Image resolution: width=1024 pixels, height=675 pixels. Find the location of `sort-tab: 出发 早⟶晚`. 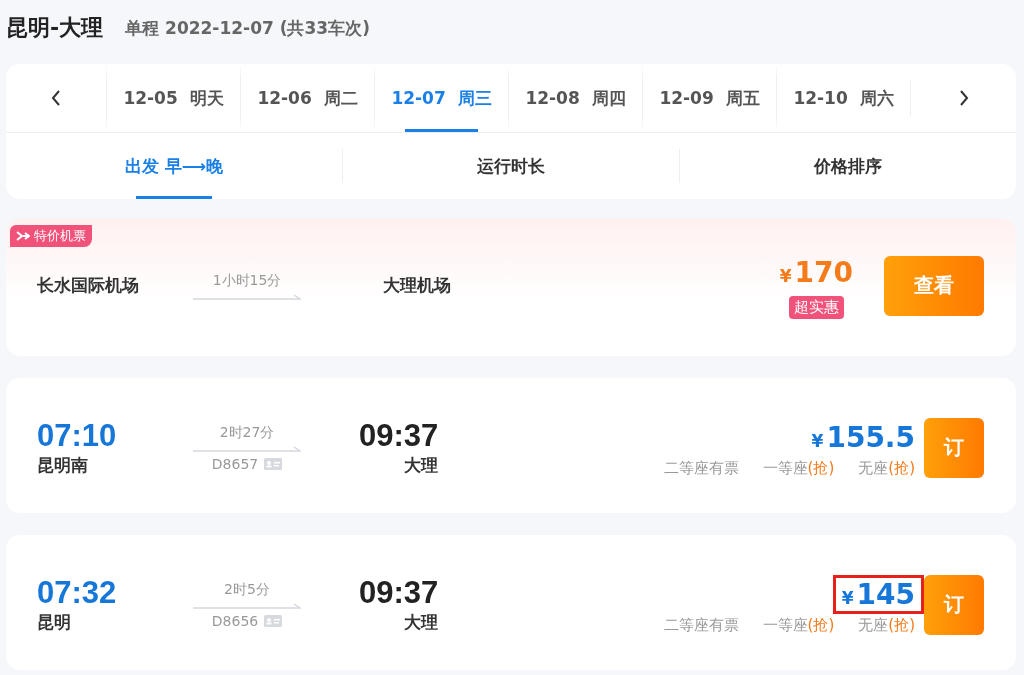

sort-tab: 出发 早⟶晚 is located at coordinates (174, 166).